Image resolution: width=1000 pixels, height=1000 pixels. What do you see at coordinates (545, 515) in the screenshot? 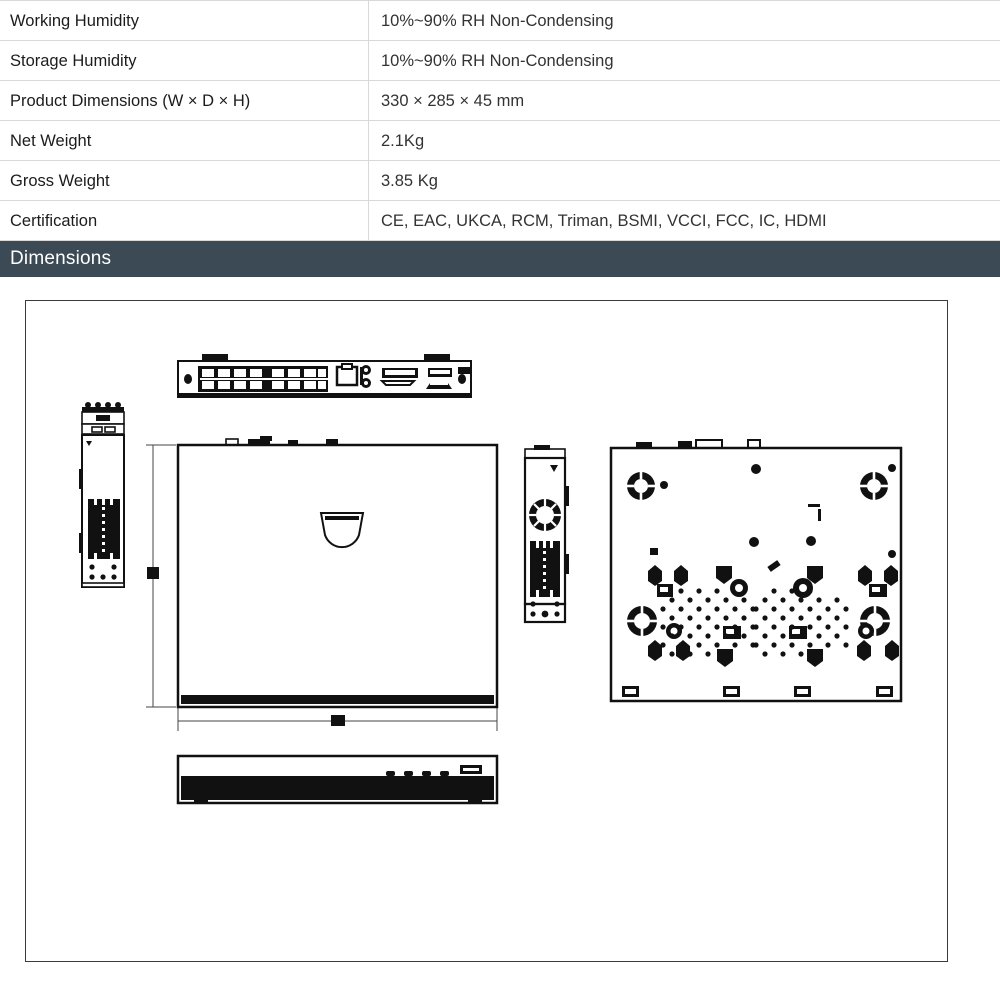
I see `fan-vent-icon` at bounding box center [545, 515].